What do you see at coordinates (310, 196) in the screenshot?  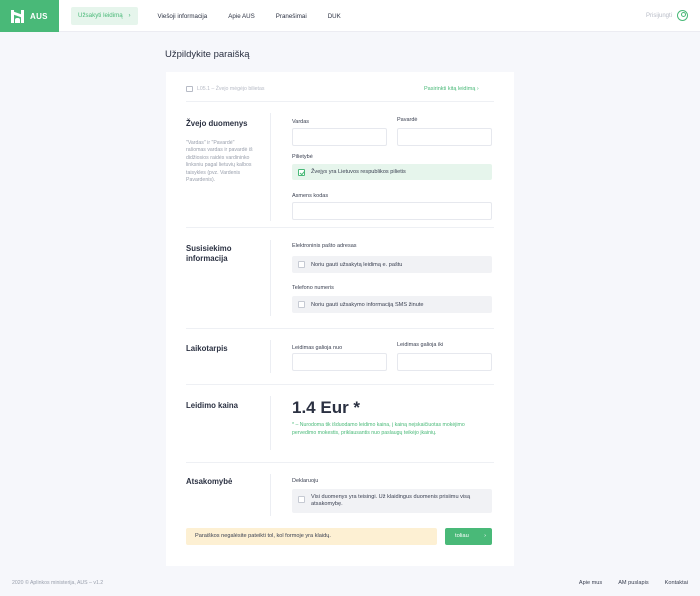 I see `personal-code-label: Asmens kodas` at bounding box center [310, 196].